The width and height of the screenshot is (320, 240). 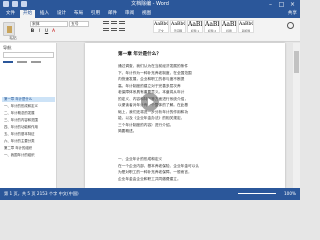 I want to click on status-bar: 第 1 页，共 5 页 2153 个字 中文(中国) 100%, so click(x=150, y=194).